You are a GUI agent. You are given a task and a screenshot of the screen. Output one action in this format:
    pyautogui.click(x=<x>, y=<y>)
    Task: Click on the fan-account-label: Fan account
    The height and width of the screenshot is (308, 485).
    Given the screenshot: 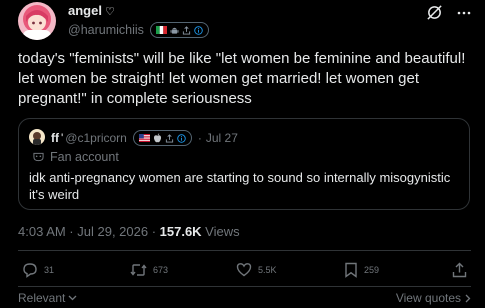 What is the action you would take?
    pyautogui.click(x=76, y=157)
    